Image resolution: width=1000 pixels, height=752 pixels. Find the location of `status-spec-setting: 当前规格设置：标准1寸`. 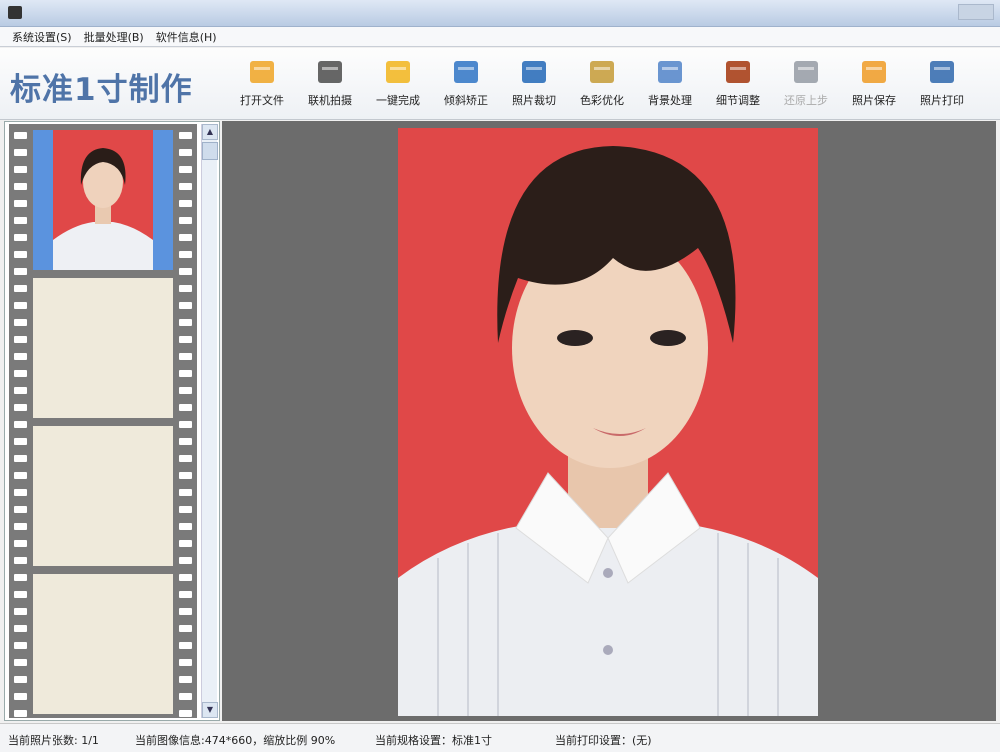

status-spec-setting: 当前规格设置：标准1寸 is located at coordinates (433, 740).